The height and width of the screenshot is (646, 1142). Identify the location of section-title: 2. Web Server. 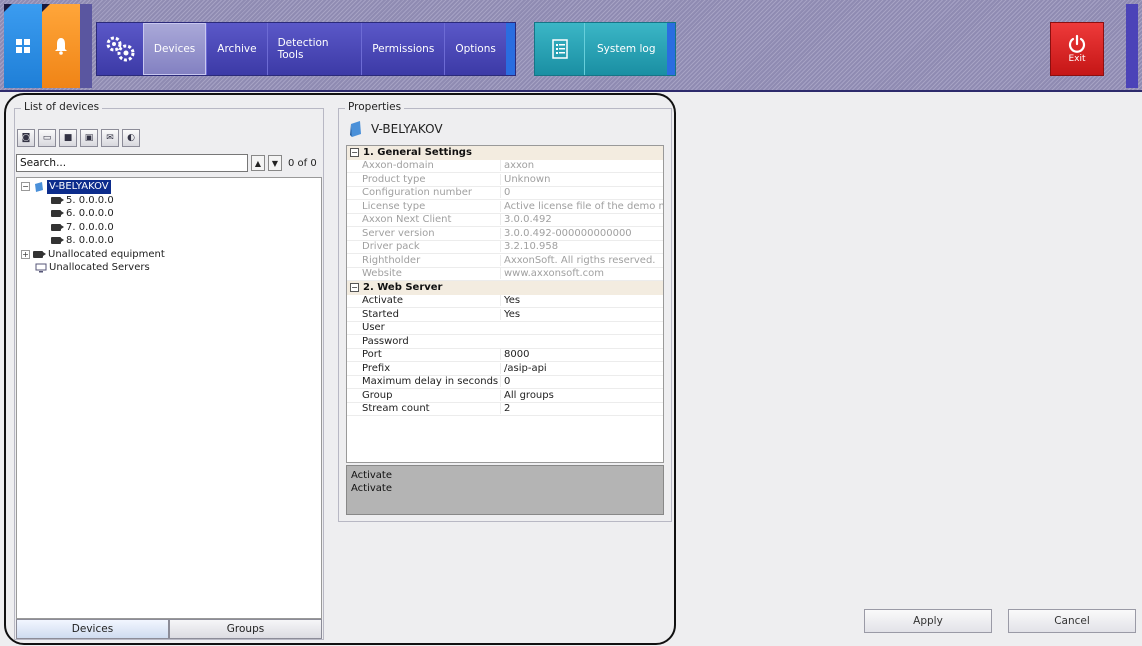
(403, 288).